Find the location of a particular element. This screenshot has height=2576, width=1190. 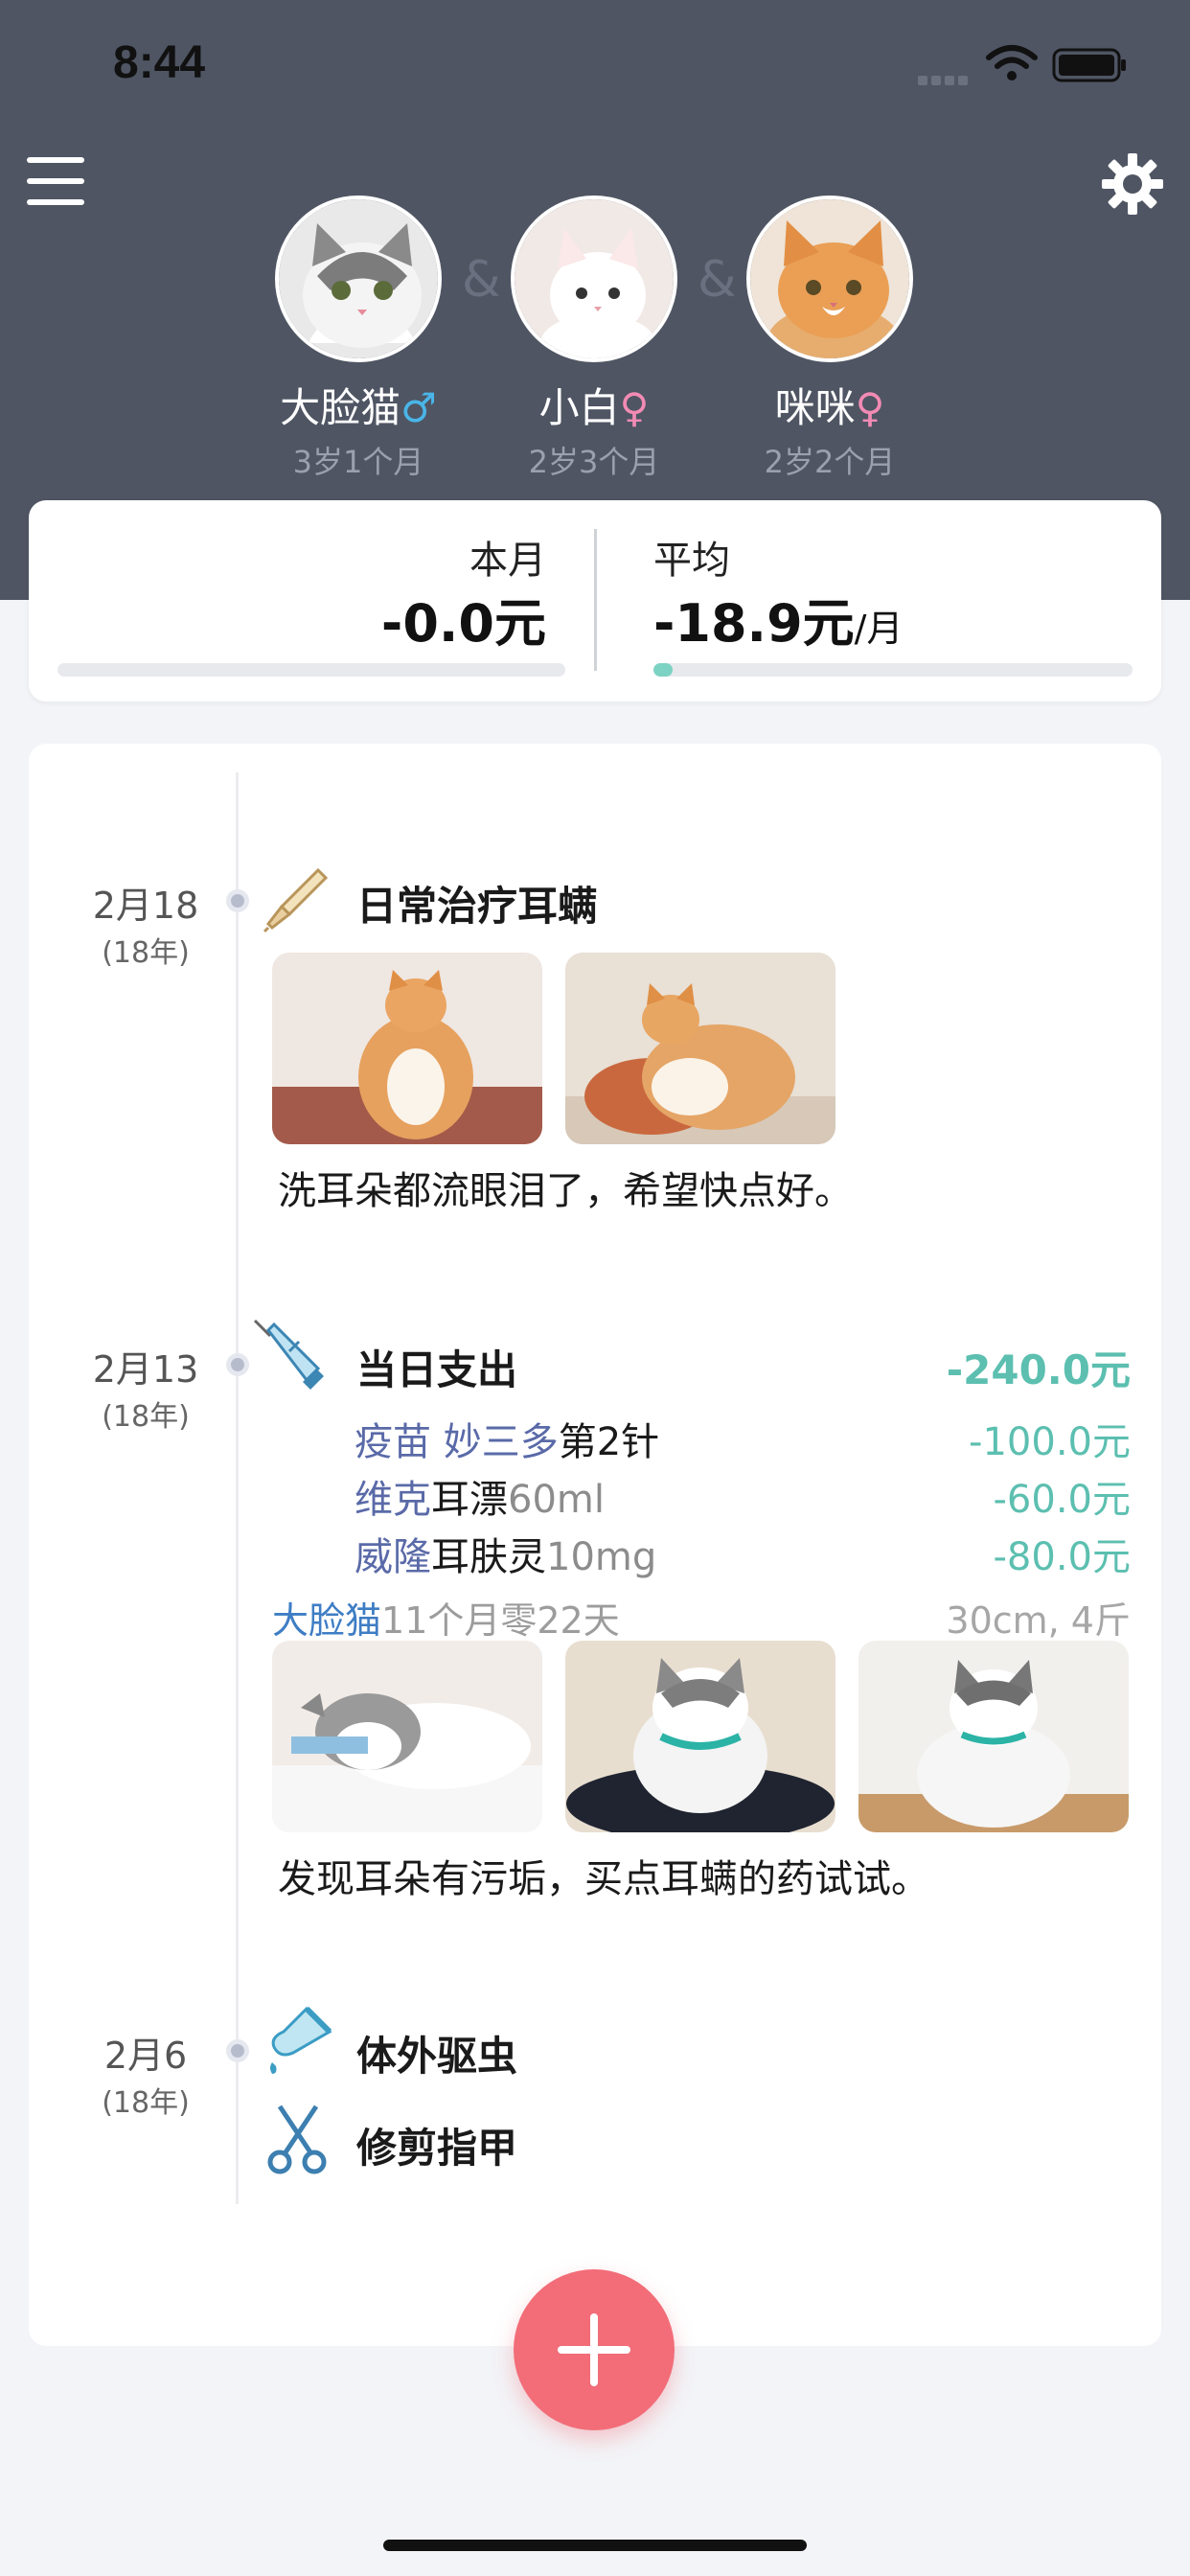

event-pet-size: 30cm, 4斤 is located at coordinates (1038, 1621).